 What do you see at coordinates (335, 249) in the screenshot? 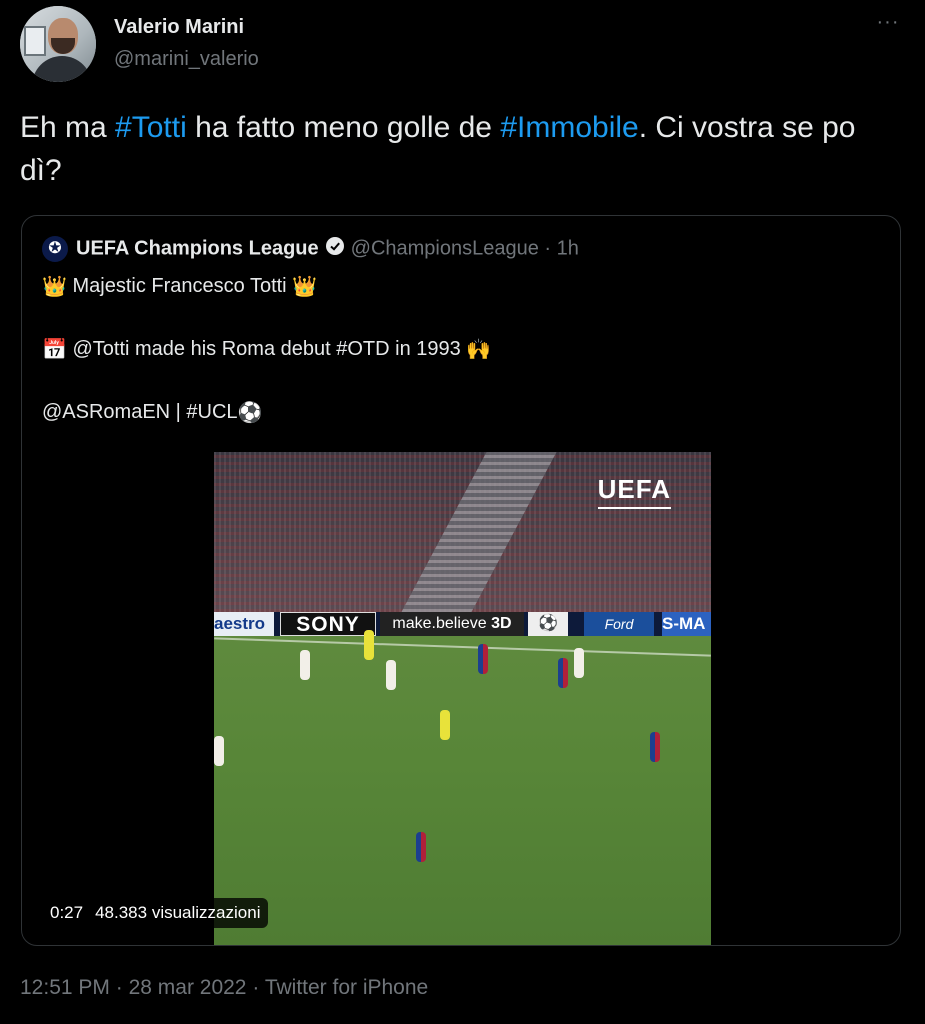
I see `verified-badge-icon` at bounding box center [335, 249].